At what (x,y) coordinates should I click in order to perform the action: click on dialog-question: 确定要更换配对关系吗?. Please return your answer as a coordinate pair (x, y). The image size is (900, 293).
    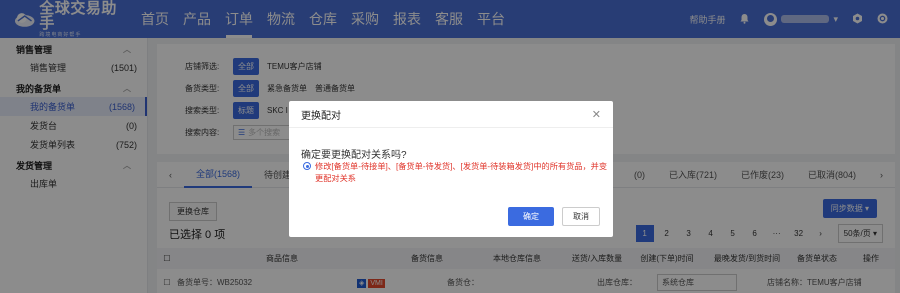
    Looking at the image, I should click on (354, 155).